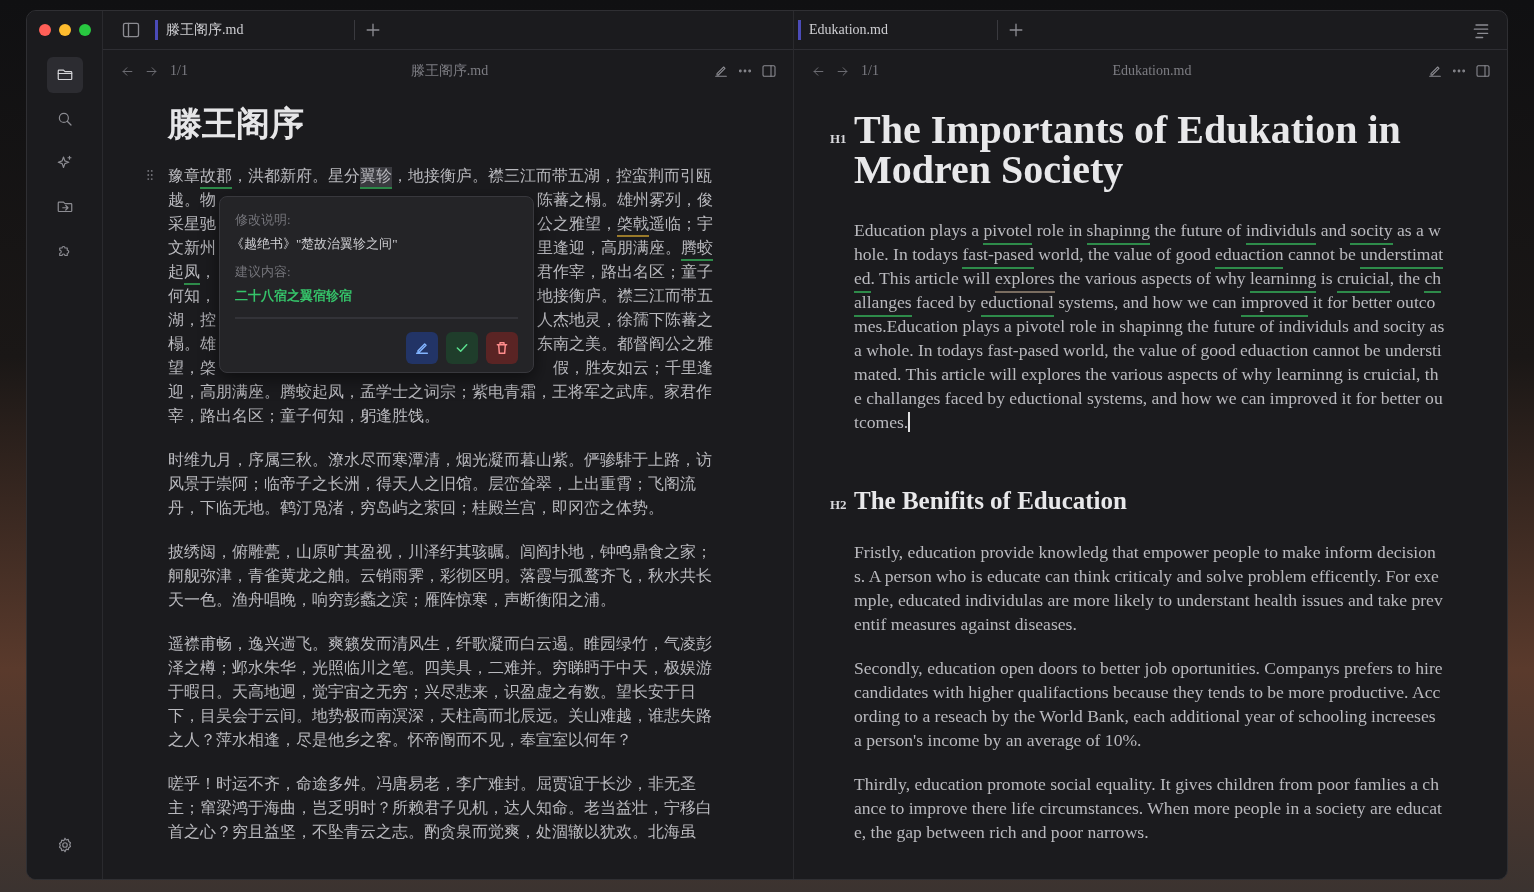 The image size is (1534, 892). I want to click on text-fragment: 君作宰，路出名区；童子, so click(625, 272).